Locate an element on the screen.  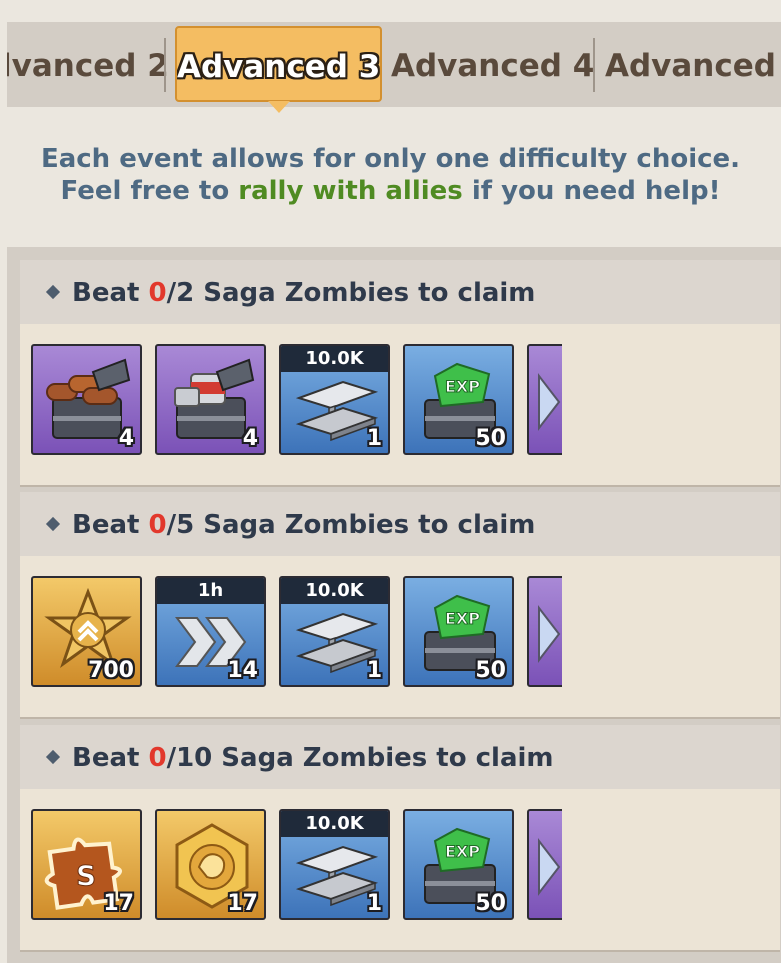
tier-header: Beat 0/10 Saga Zombies to claim is located at coordinates (400, 757).